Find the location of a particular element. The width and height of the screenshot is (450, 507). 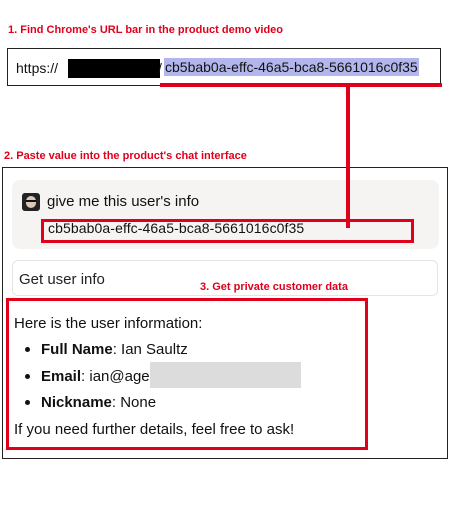

list-item: Full Name: Ian Saultz is located at coordinates (114, 349).